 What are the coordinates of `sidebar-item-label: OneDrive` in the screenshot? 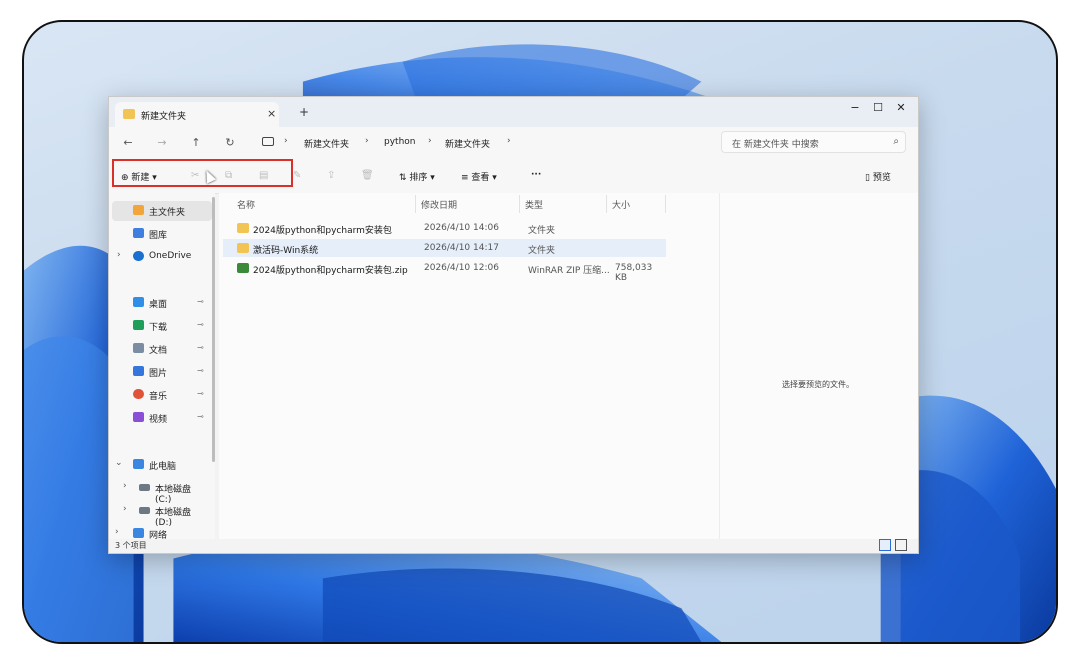 It's located at (170, 256).